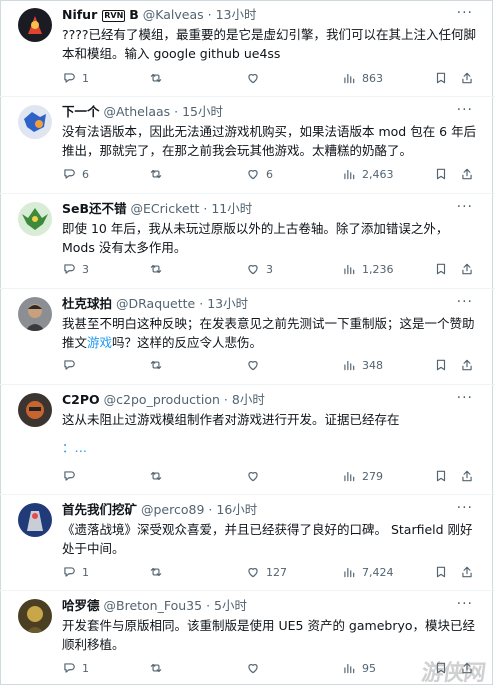 This screenshot has width=495, height=687. I want to click on timestamp: 8小时, so click(248, 399).